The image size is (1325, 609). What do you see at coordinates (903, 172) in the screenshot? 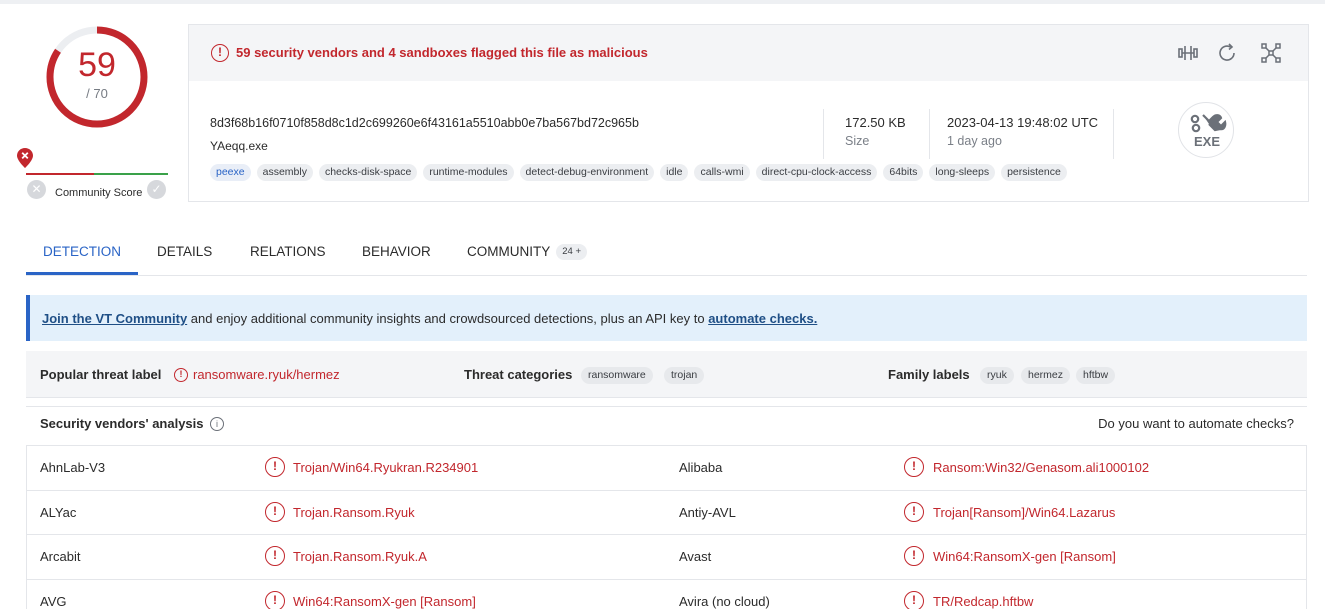
I see `file-tag: 64bits` at bounding box center [903, 172].